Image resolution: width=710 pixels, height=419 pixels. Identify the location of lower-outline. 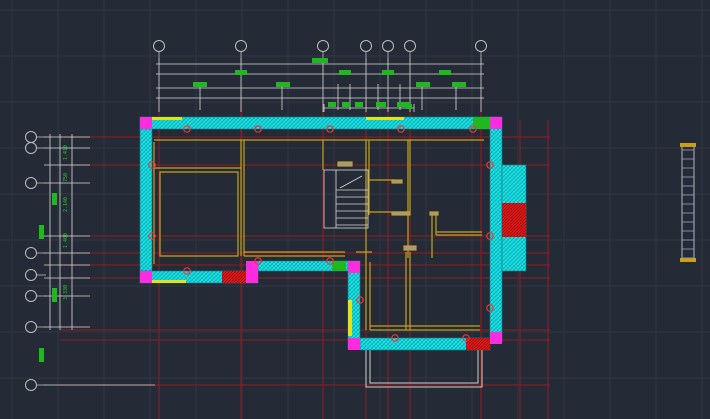
(424, 366).